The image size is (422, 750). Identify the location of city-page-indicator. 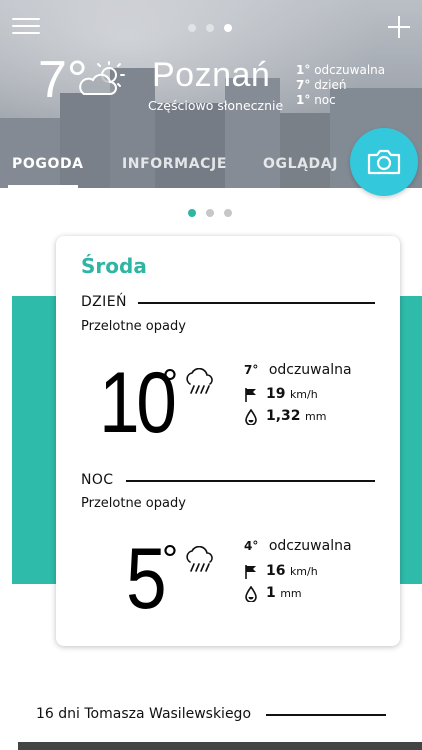
(210, 28).